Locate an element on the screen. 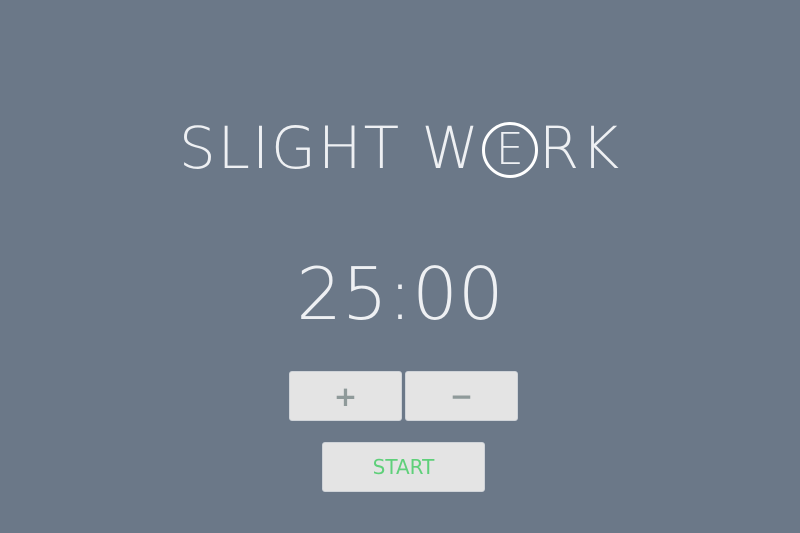  increase-time-button: + is located at coordinates (345, 396).